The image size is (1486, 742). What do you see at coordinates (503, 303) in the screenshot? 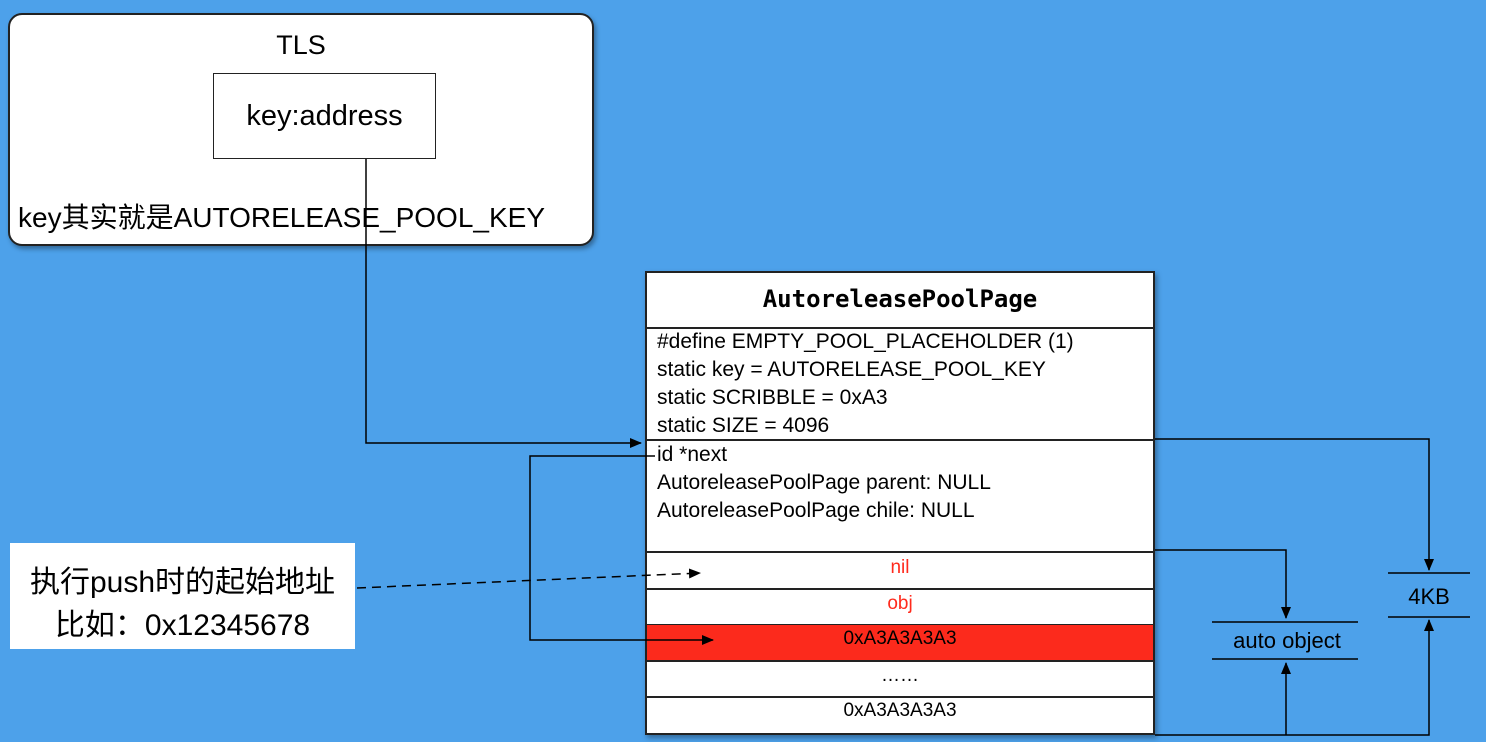
I see `tls-to-page-arrow` at bounding box center [503, 303].